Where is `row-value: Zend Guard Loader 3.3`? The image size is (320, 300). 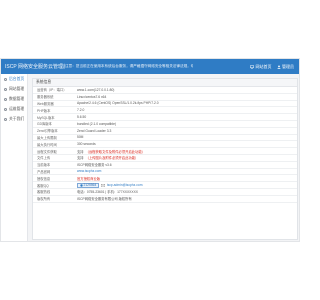
row-value: Zend Guard Loader 3.3 is located at coordinates (94, 130).